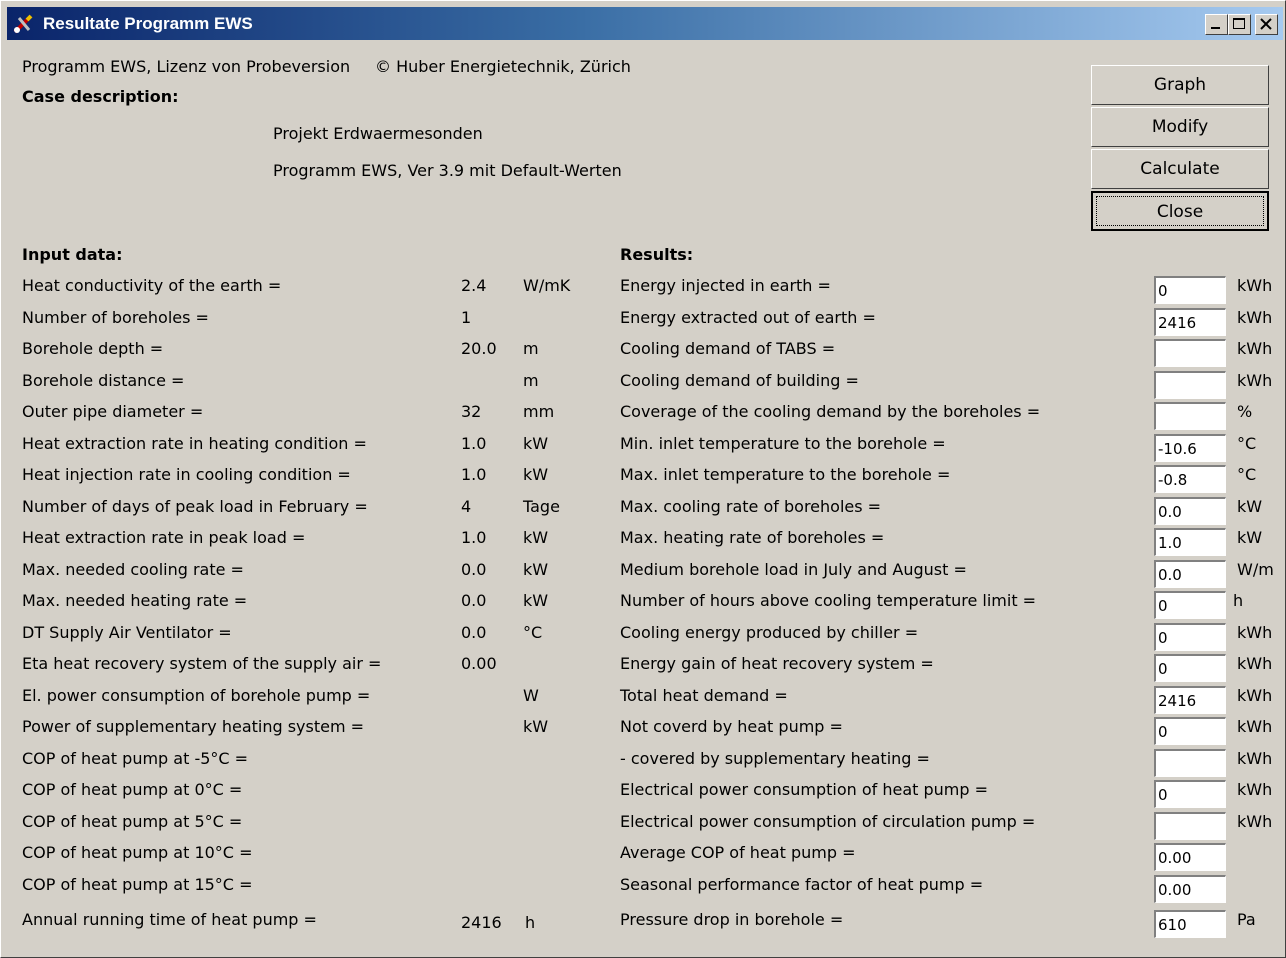  What do you see at coordinates (531, 348) in the screenshot?
I see `input-unit-borehole-depth: m` at bounding box center [531, 348].